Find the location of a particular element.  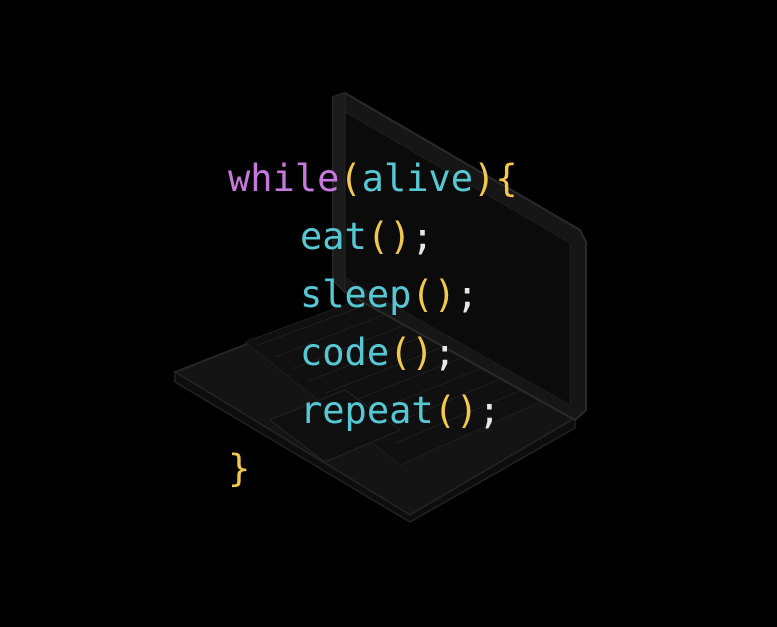

fn-eat: eat is located at coordinates (333, 236).